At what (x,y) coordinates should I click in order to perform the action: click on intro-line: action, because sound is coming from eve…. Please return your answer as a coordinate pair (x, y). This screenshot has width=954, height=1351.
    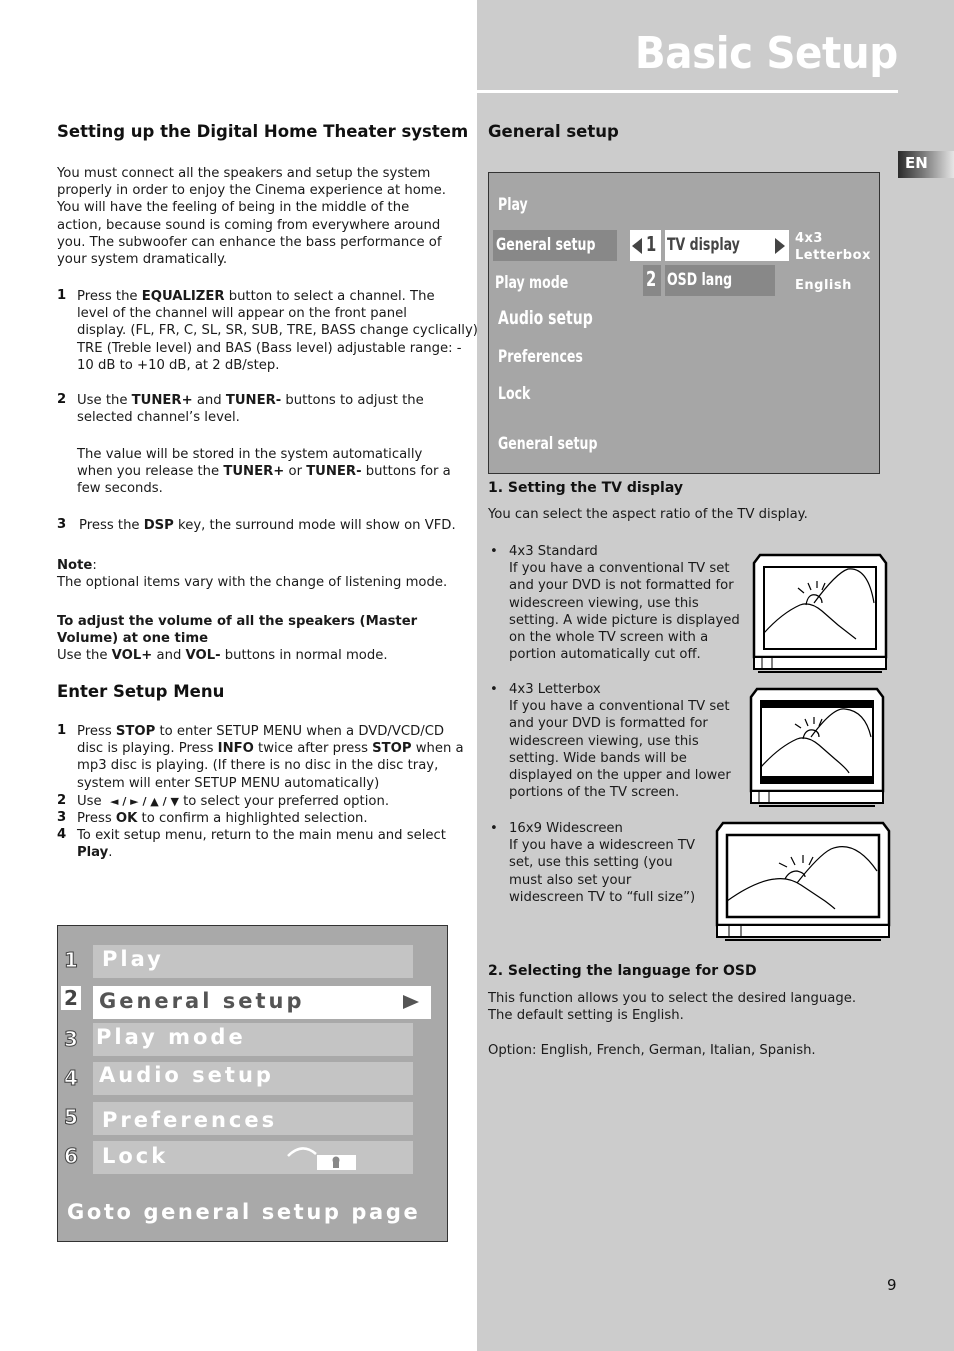
    Looking at the image, I should click on (249, 225).